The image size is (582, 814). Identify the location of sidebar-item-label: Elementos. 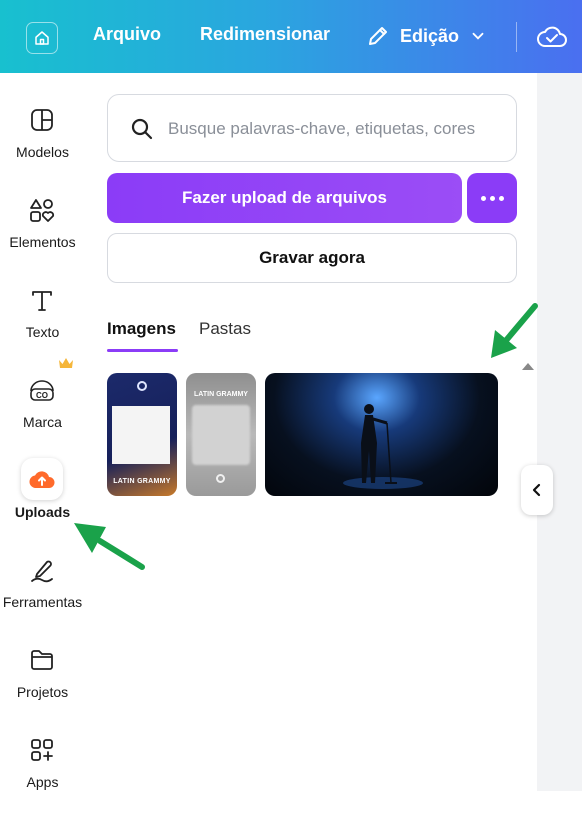
(42, 242).